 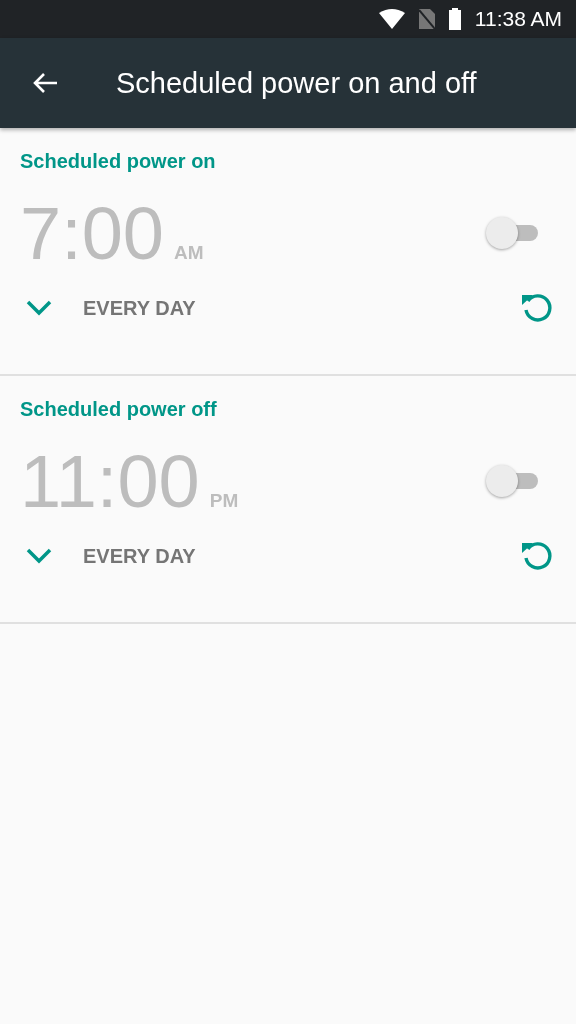 What do you see at coordinates (426, 19) in the screenshot?
I see `no-sim-icon` at bounding box center [426, 19].